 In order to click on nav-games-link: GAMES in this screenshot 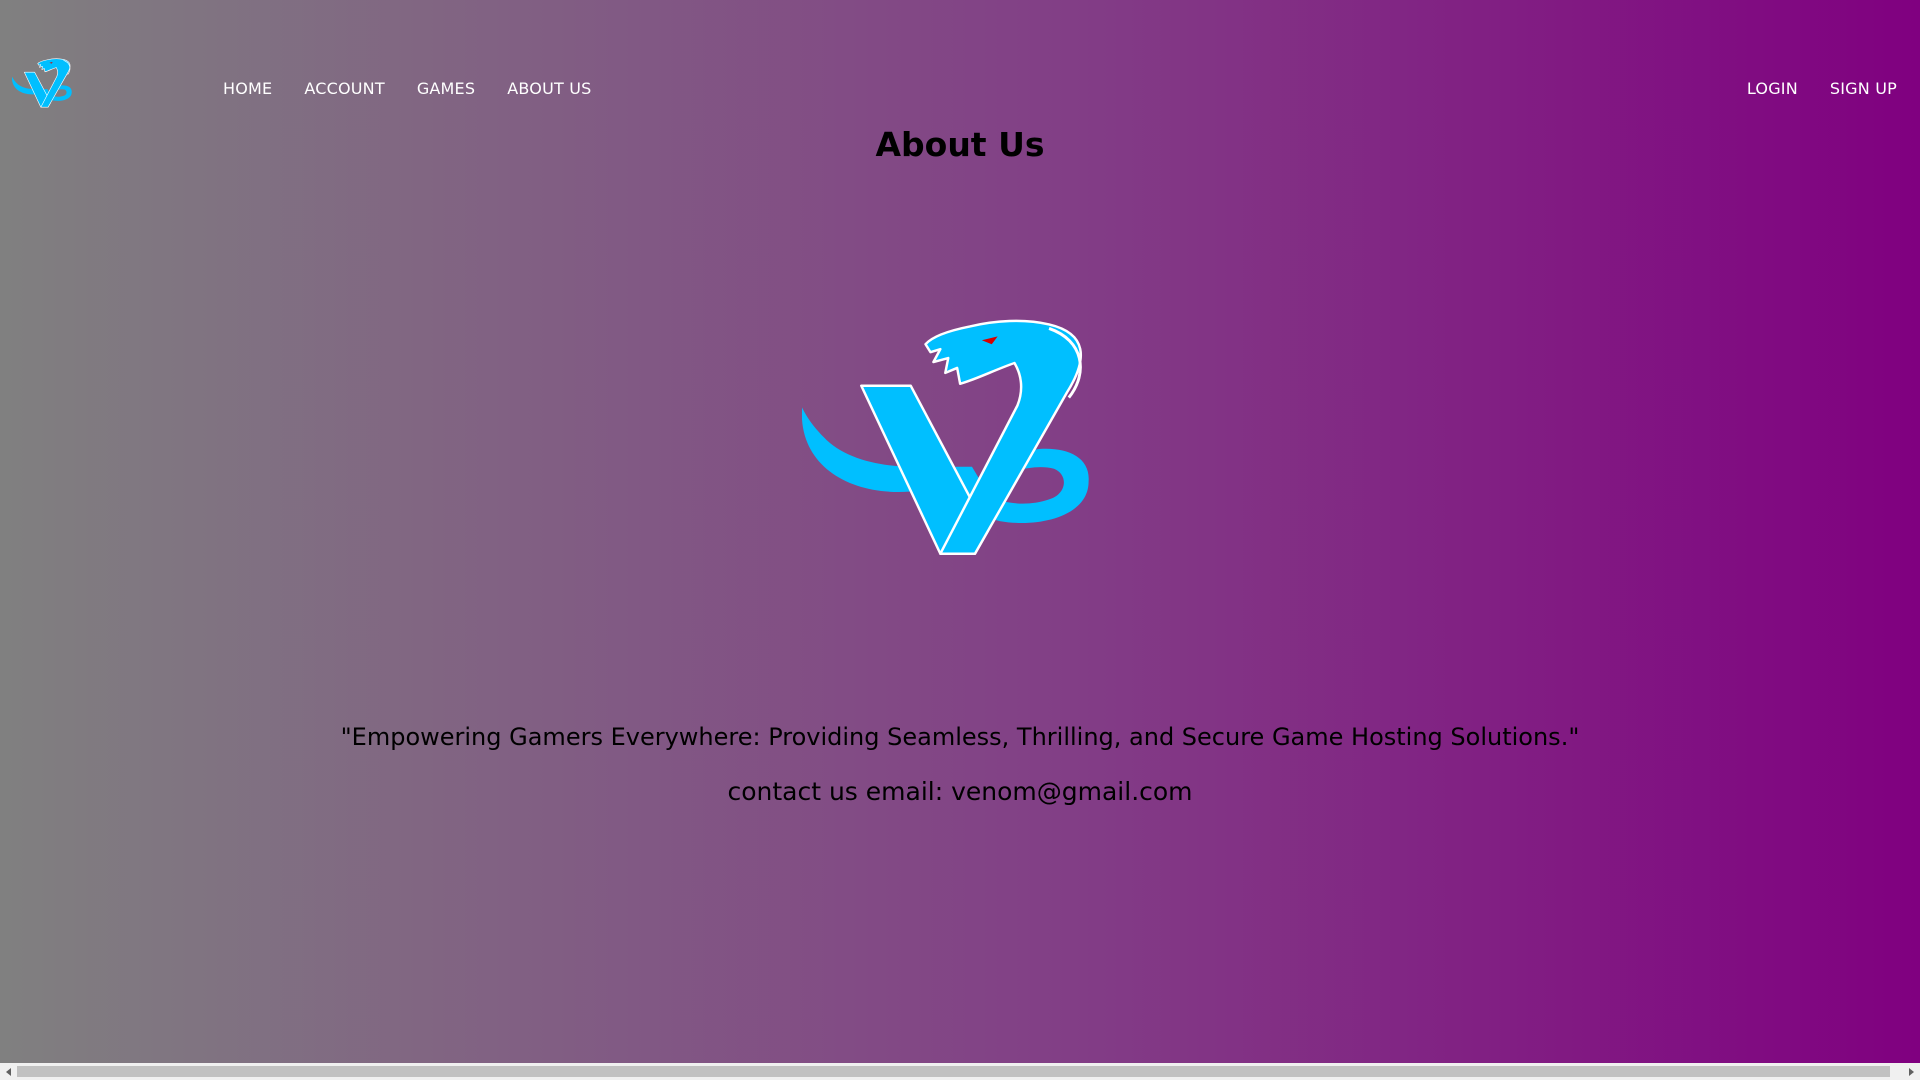, I will do `click(446, 89)`.